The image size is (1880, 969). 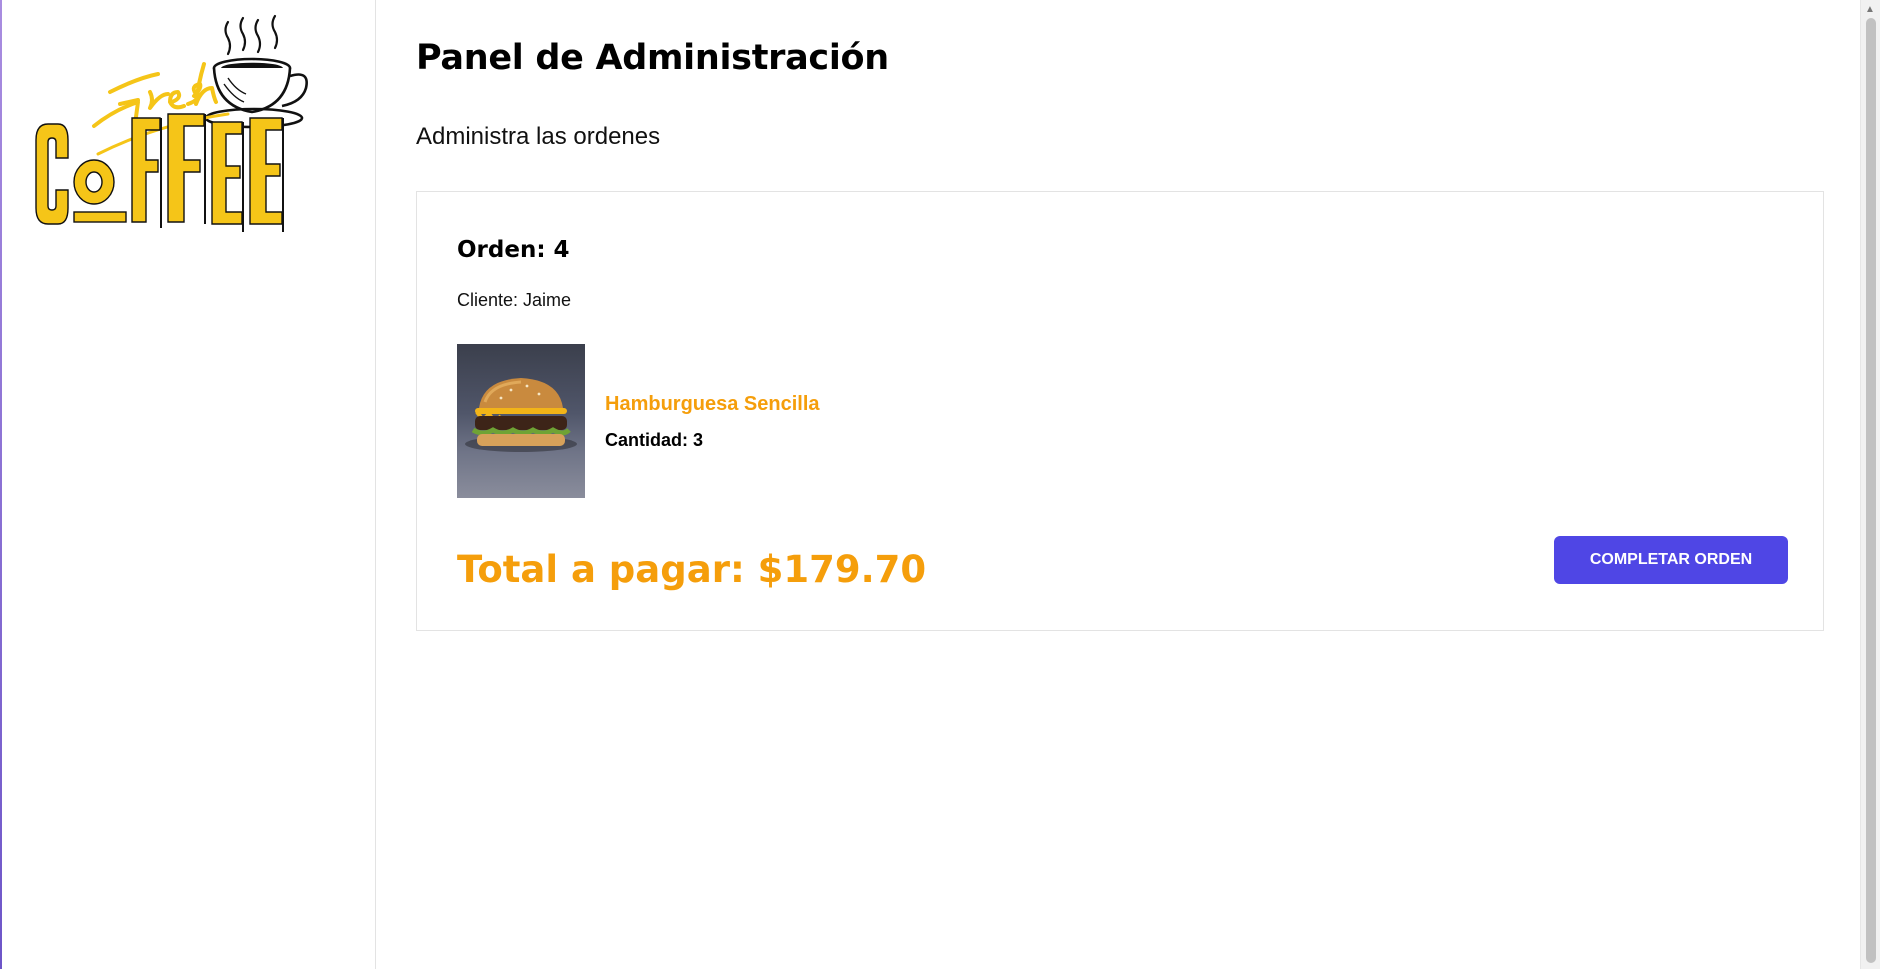 What do you see at coordinates (1871, 490) in the screenshot?
I see `scrollbar-thumb` at bounding box center [1871, 490].